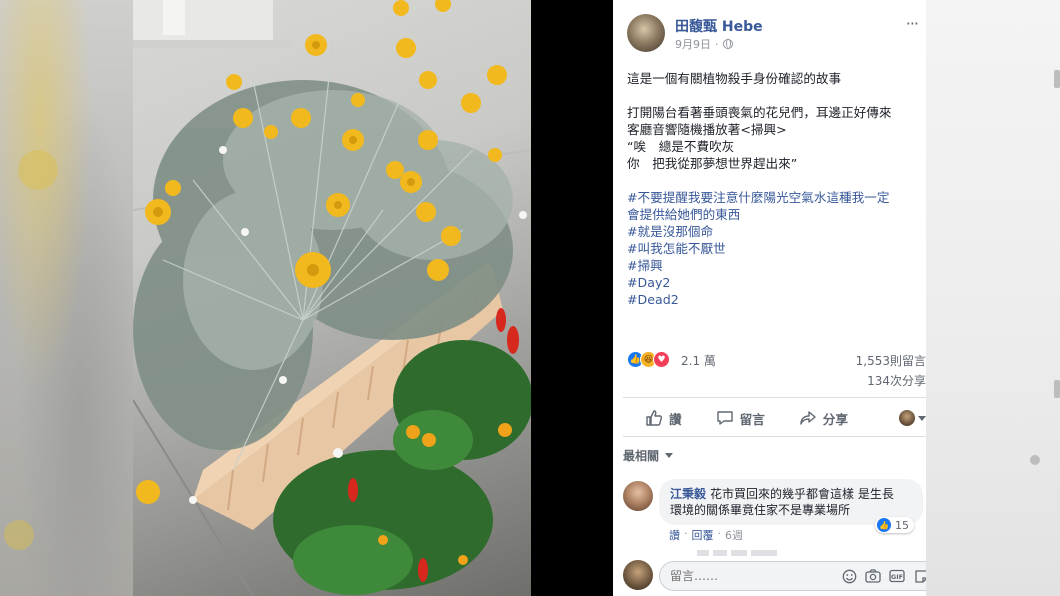 Image resolution: width=1060 pixels, height=596 pixels. Describe the element at coordinates (724, 418) in the screenshot. I see `comment-icon` at that location.